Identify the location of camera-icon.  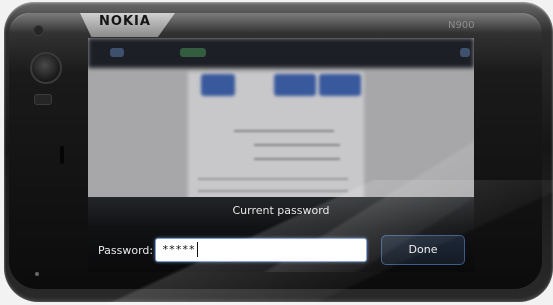
(46, 68).